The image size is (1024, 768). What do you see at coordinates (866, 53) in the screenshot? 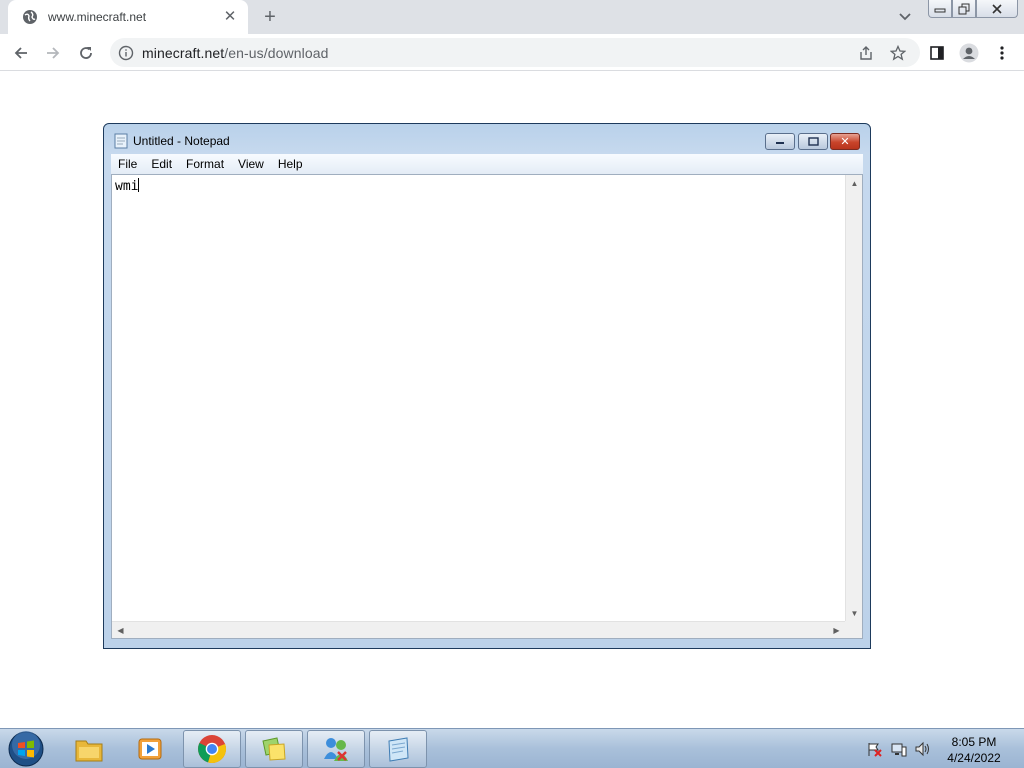
I see `share-icon` at bounding box center [866, 53].